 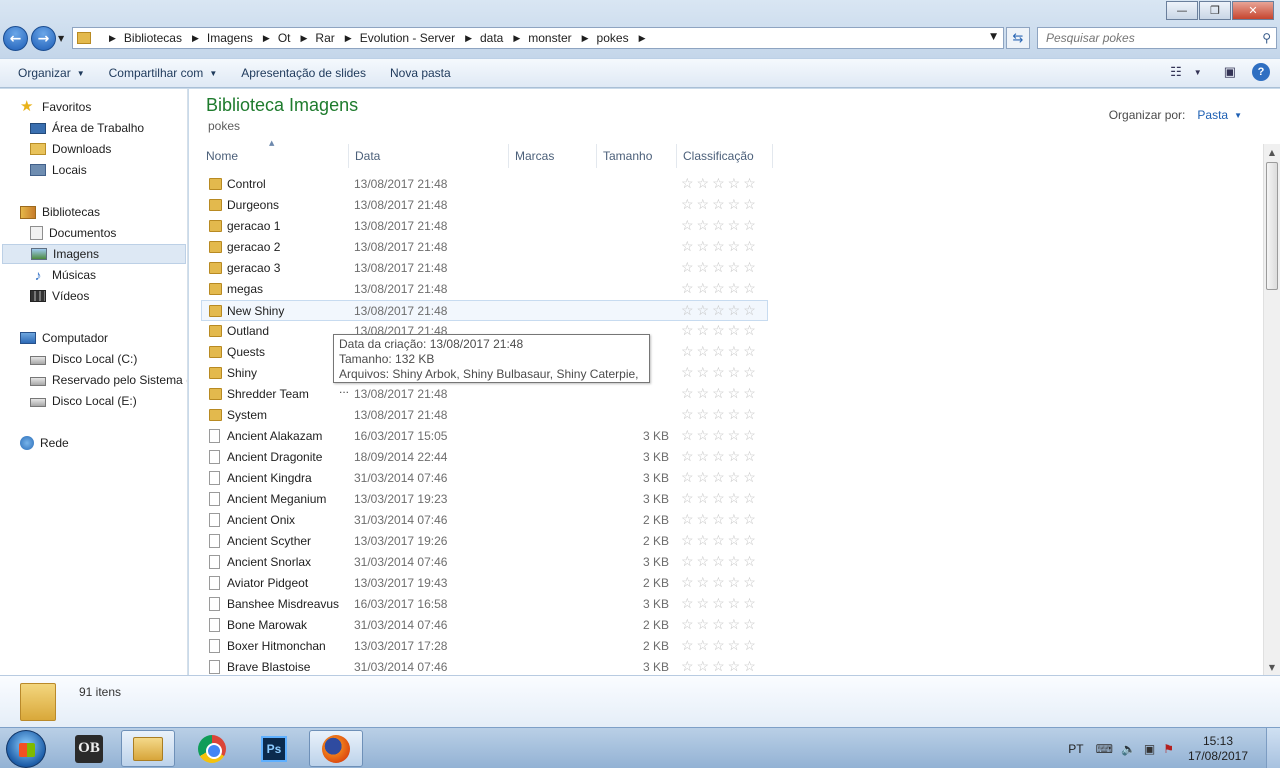 What do you see at coordinates (487, 247) in the screenshot?
I see `folder-row: geracao 2 13/08/2017 21:48 ☆☆☆☆☆` at bounding box center [487, 247].